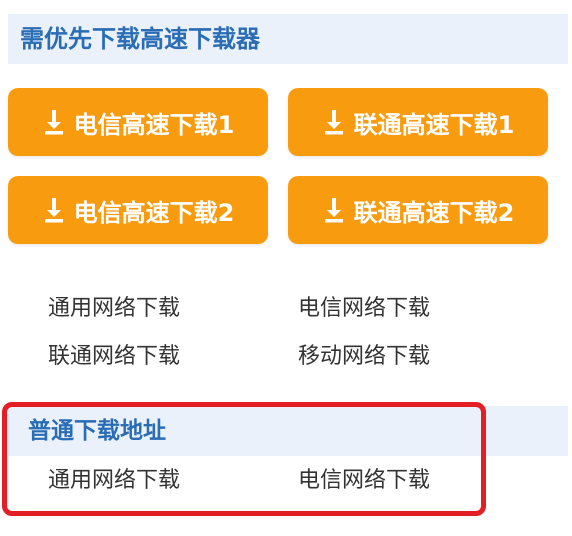 The image size is (572, 536). What do you see at coordinates (114, 309) in the screenshot?
I see `general-network-download-link: 通用网络下载` at bounding box center [114, 309].